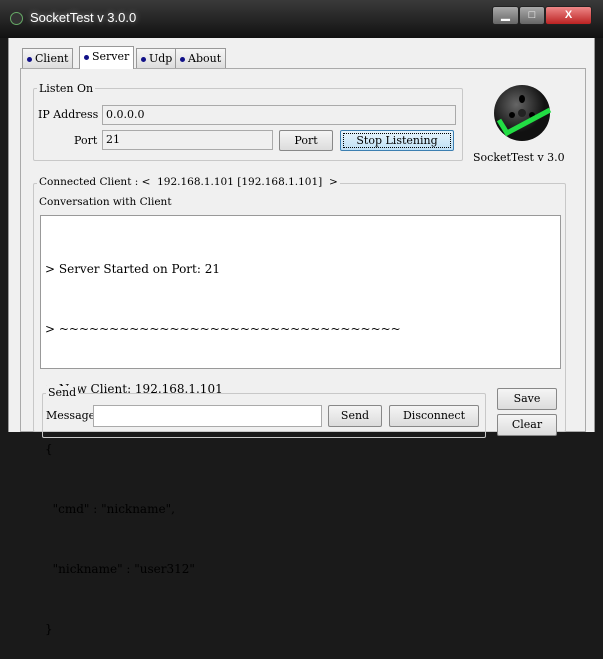 Image resolution: width=603 pixels, height=659 pixels. I want to click on ip-address-label: IP Address, so click(68, 114).